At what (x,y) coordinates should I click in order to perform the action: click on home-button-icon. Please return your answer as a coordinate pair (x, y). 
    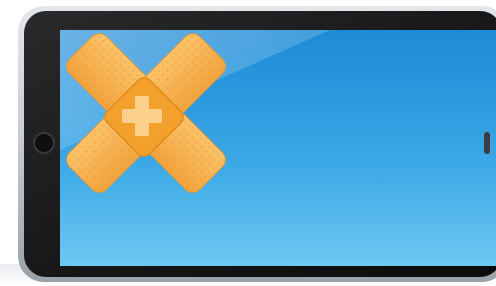
    Looking at the image, I should click on (44, 143).